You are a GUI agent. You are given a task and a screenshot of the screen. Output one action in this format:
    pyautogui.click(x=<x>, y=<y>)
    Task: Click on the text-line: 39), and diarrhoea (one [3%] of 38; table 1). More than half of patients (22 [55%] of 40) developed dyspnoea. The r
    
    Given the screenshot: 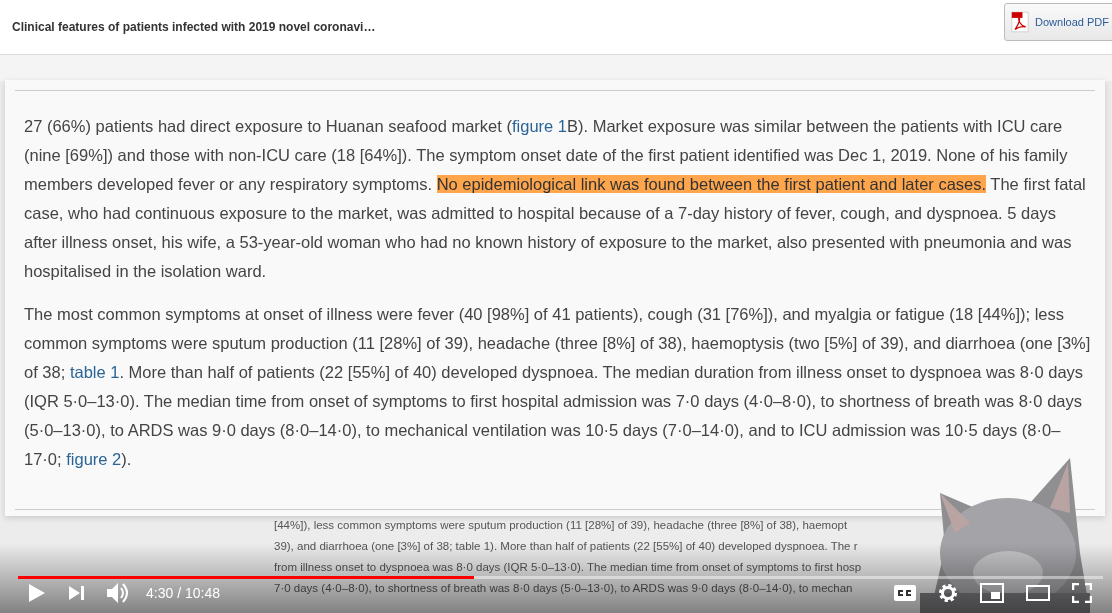 What is the action you would take?
    pyautogui.click(x=566, y=546)
    